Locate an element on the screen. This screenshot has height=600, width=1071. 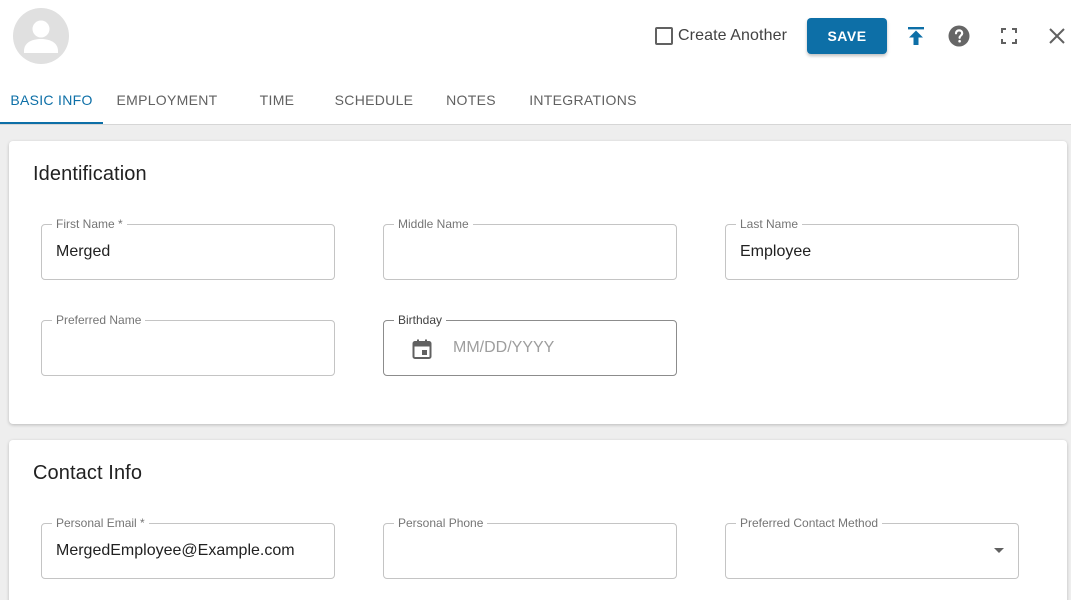
last-name-value: Employee is located at coordinates (776, 251).